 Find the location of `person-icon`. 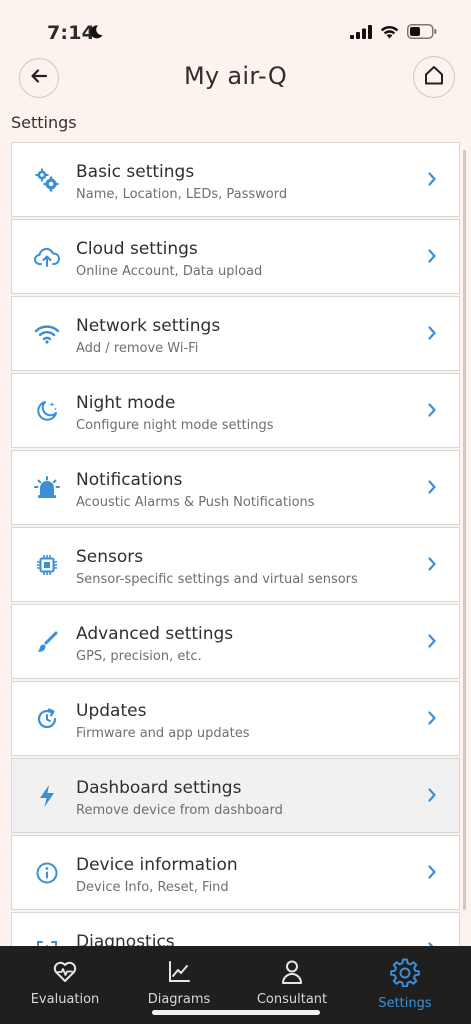

person-icon is located at coordinates (292, 972).